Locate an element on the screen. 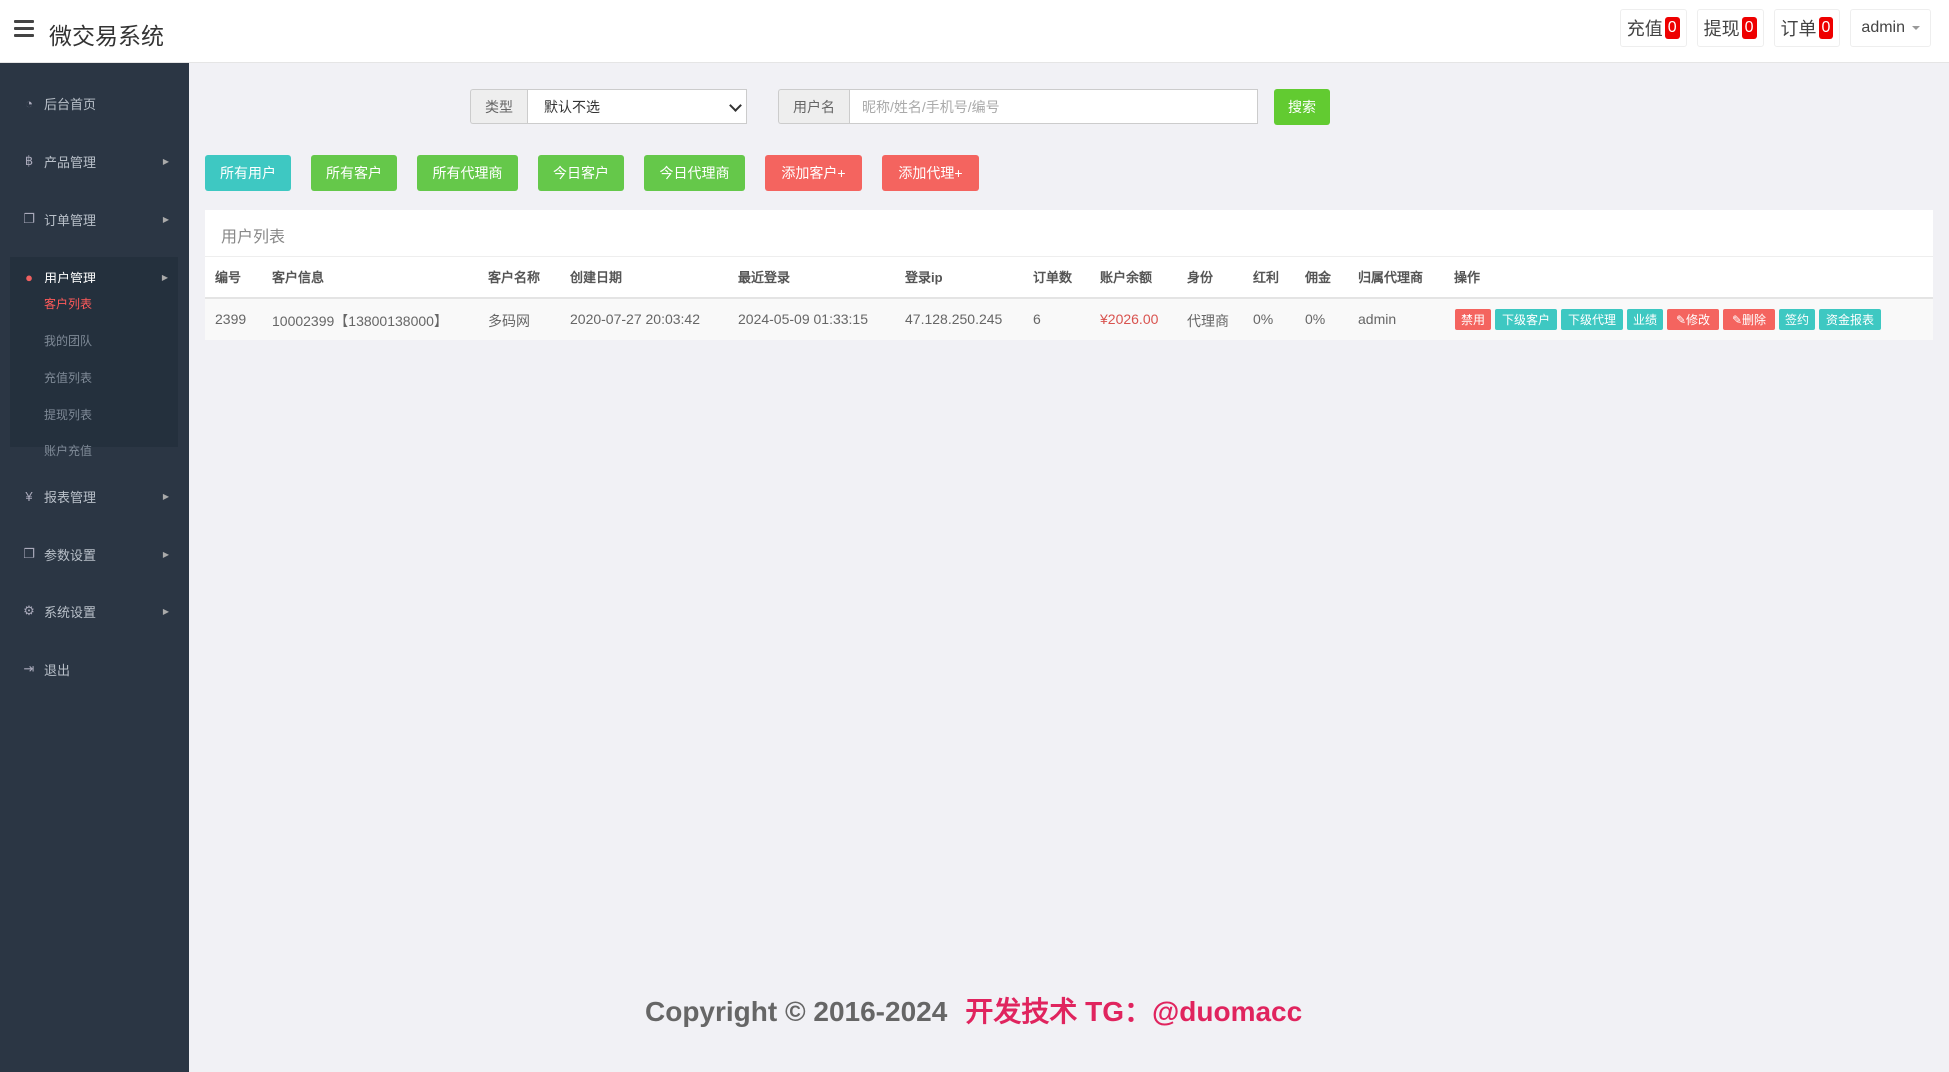  copyright-text: Copyright © 2016-2024 is located at coordinates (796, 1011).